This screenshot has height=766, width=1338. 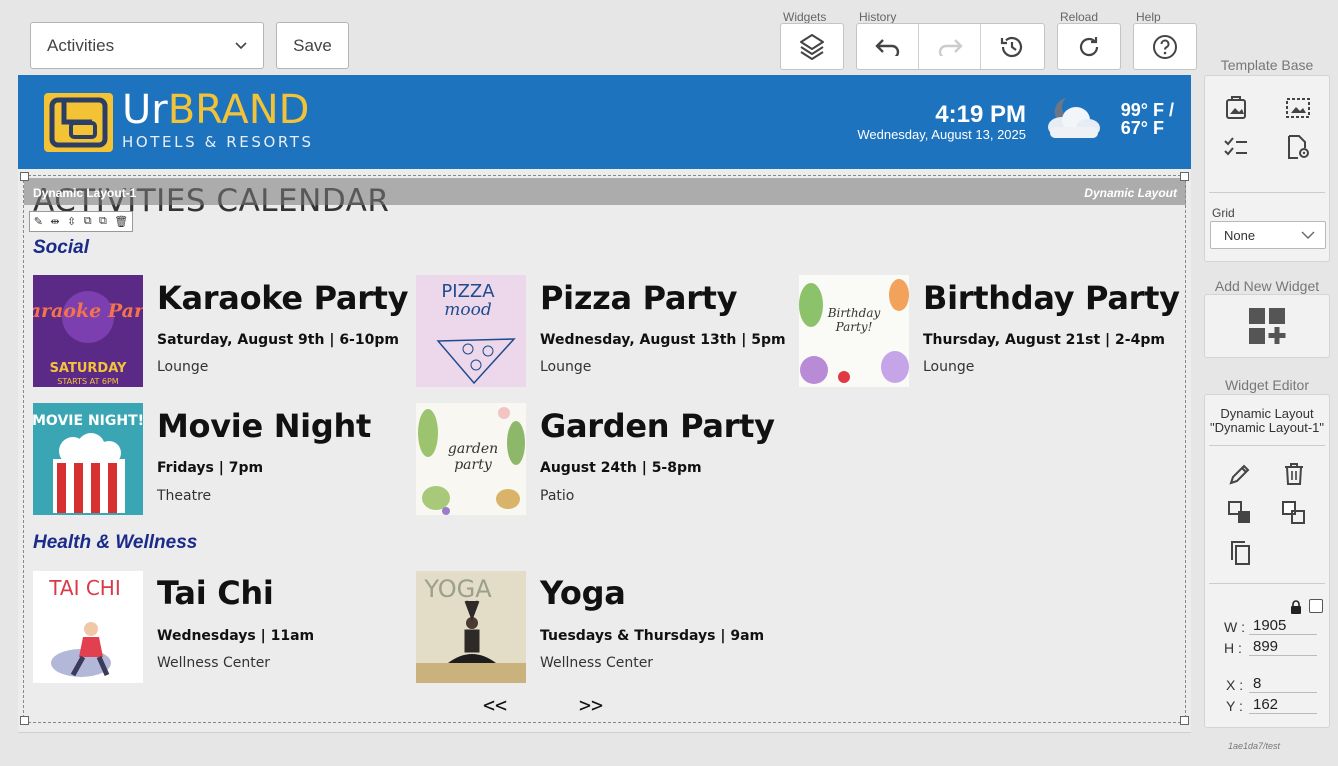 I want to click on reload-icon, so click(x=1089, y=46).